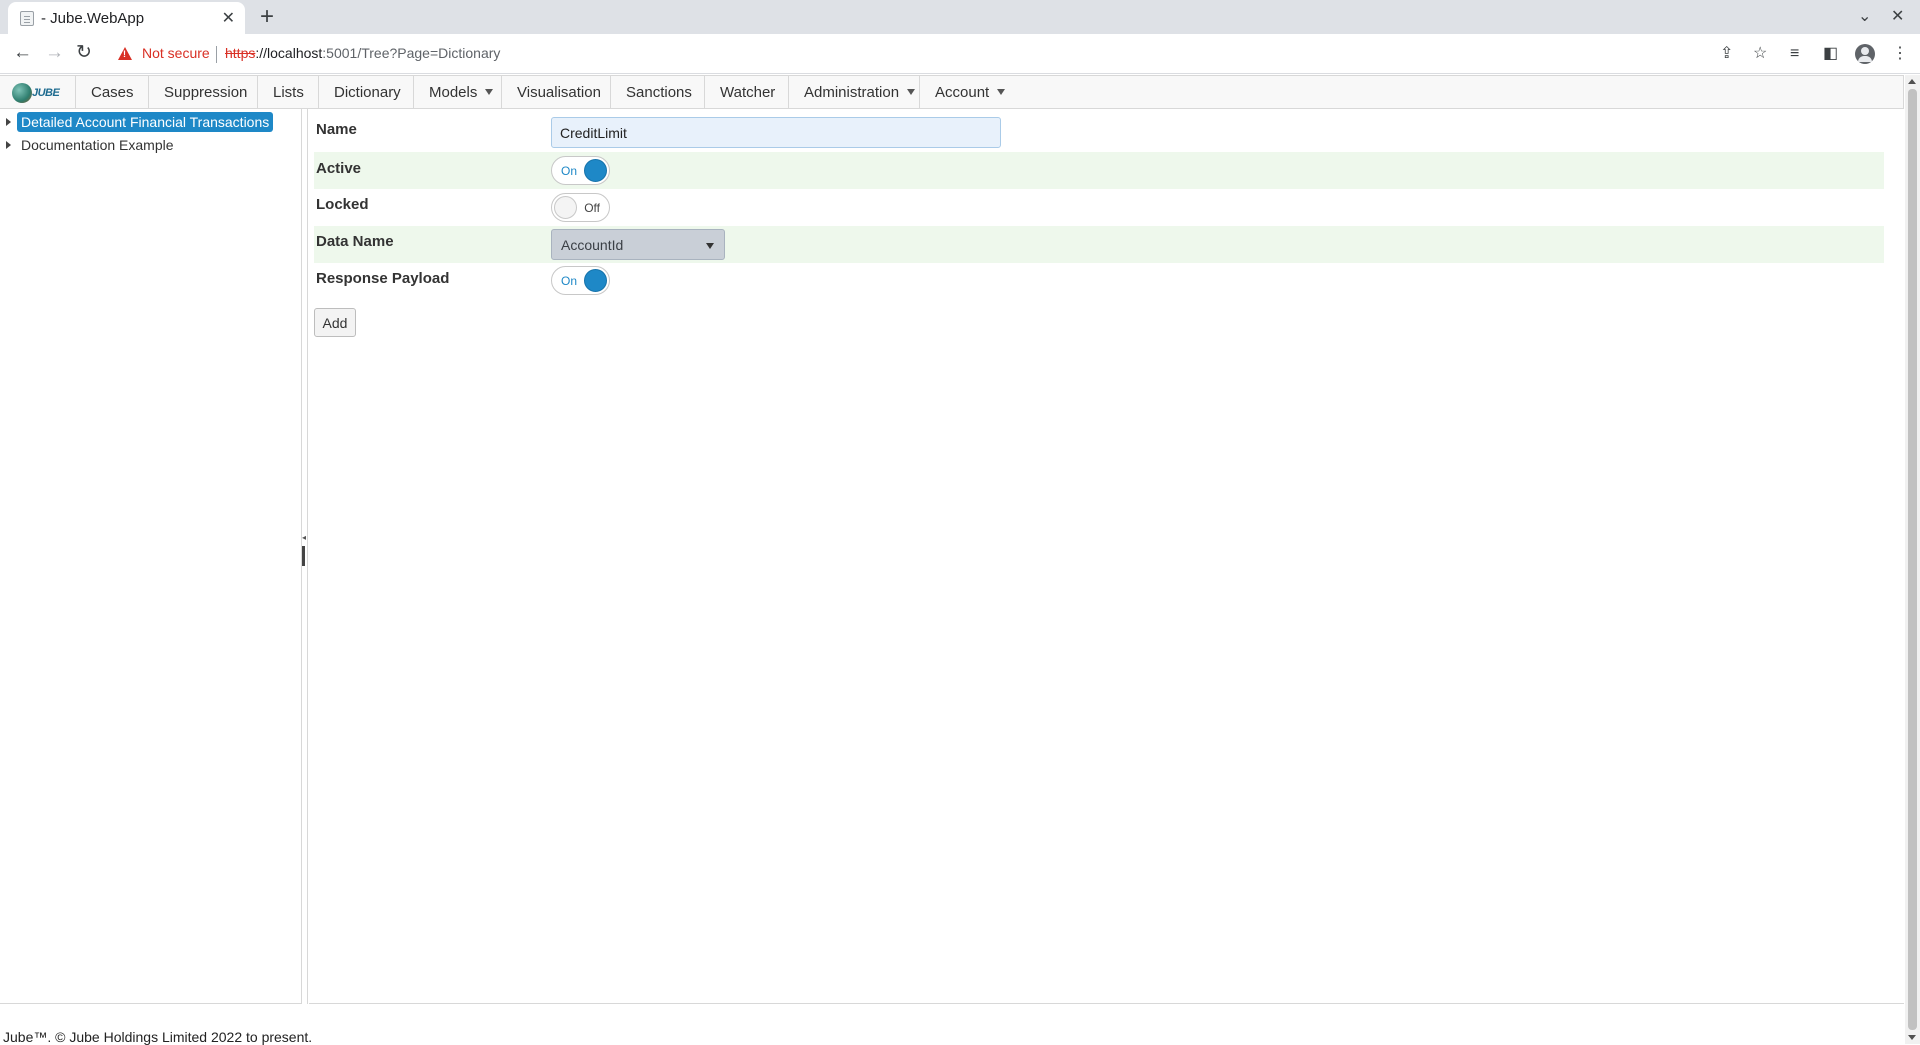  What do you see at coordinates (569, 281) in the screenshot?
I see `response-payload-toggle-text: On` at bounding box center [569, 281].